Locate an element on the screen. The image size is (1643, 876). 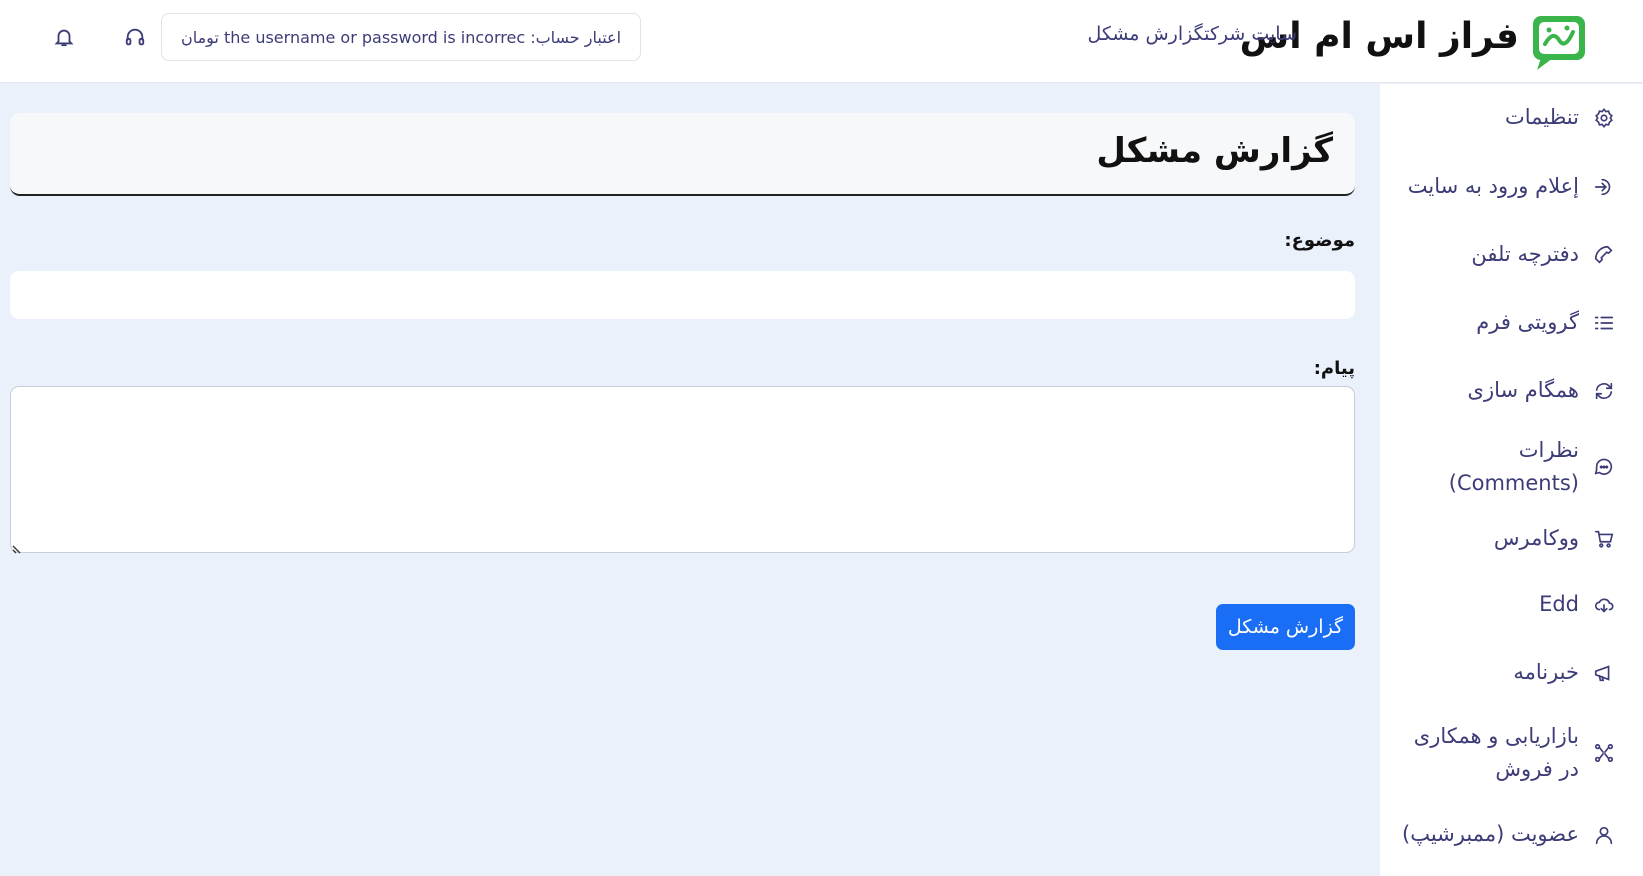
sidebar-item-label: همگام سازی is located at coordinates (1523, 390).